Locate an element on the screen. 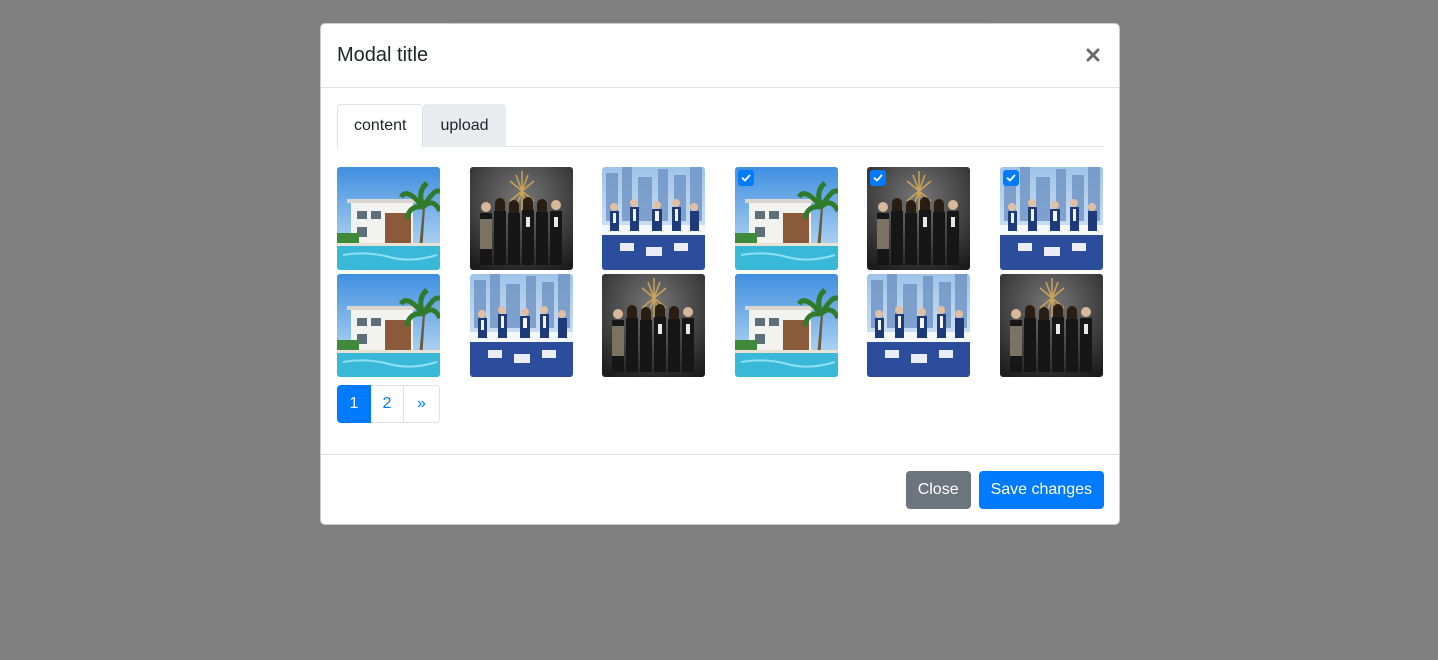 The height and width of the screenshot is (660, 1438). modal-header: Modal title is located at coordinates (720, 56).